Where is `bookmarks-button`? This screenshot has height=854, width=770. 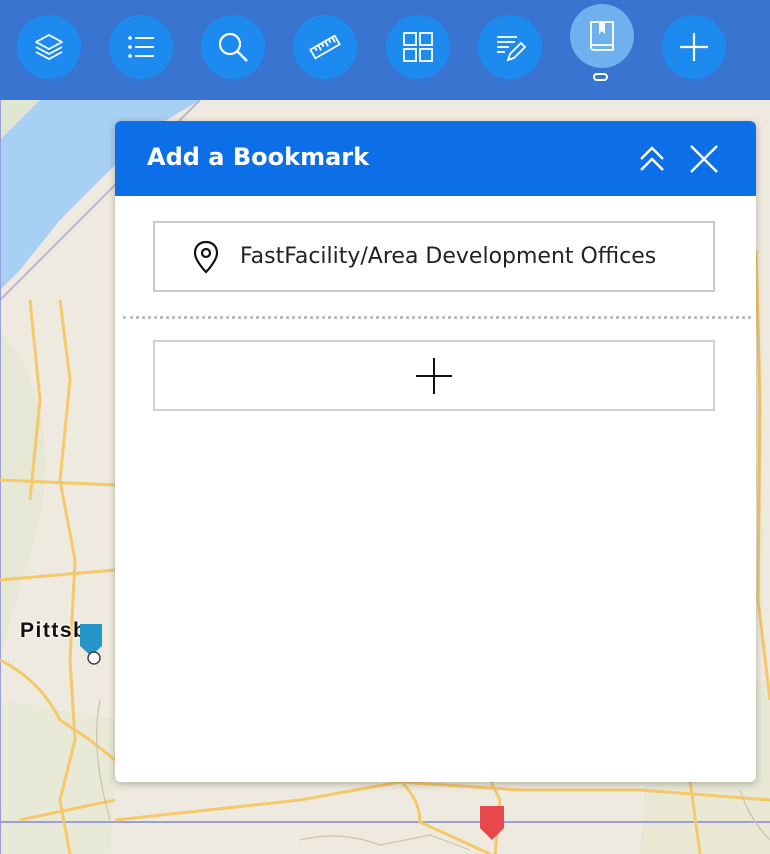
bookmarks-button is located at coordinates (602, 36).